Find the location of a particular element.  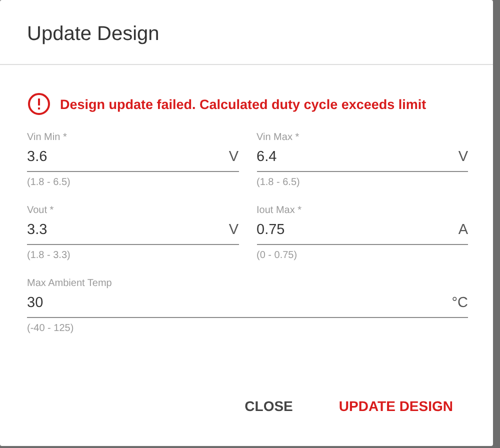

hint-text: (1.8 - 3.3) is located at coordinates (49, 256).